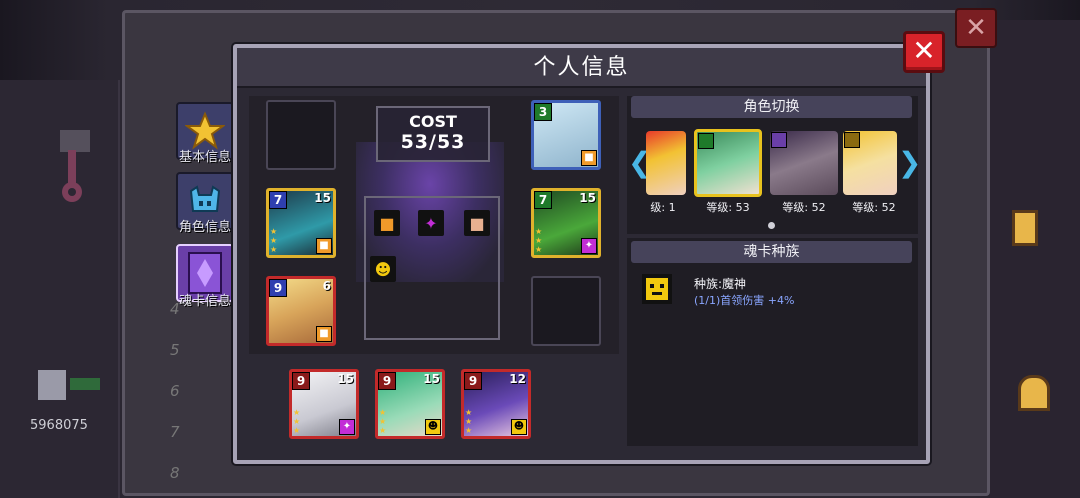 The height and width of the screenshot is (498, 1080). Describe the element at coordinates (175, 432) in the screenshot. I see `rank-number: 7` at that location.